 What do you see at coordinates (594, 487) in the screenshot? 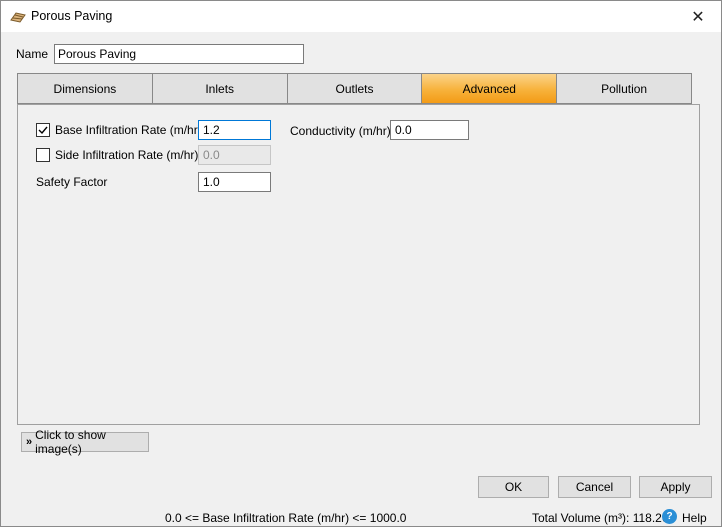
I see `cancel-button: Cancel` at bounding box center [594, 487].